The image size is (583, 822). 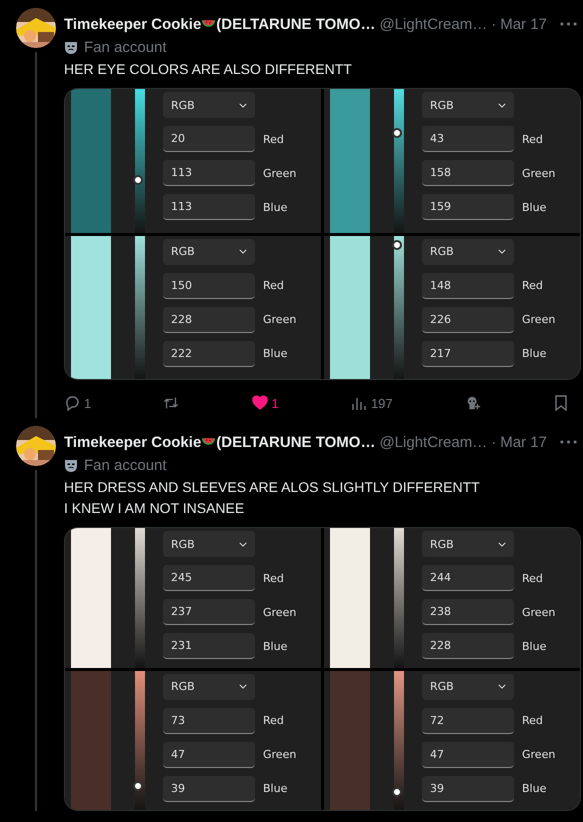 What do you see at coordinates (209, 646) in the screenshot?
I see `value-field: 231` at bounding box center [209, 646].